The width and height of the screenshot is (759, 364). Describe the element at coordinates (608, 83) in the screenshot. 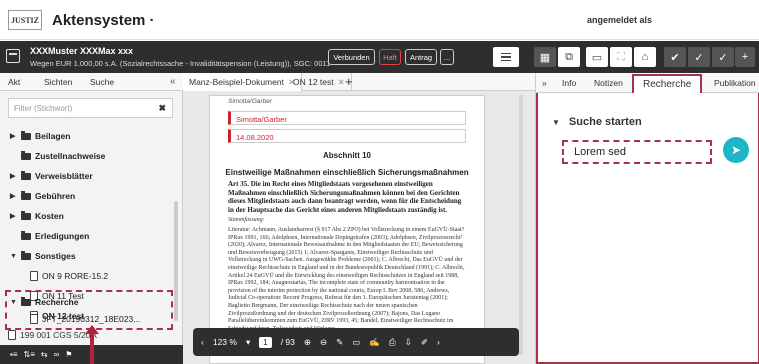

I see `tab-notizen: Notizen` at that location.